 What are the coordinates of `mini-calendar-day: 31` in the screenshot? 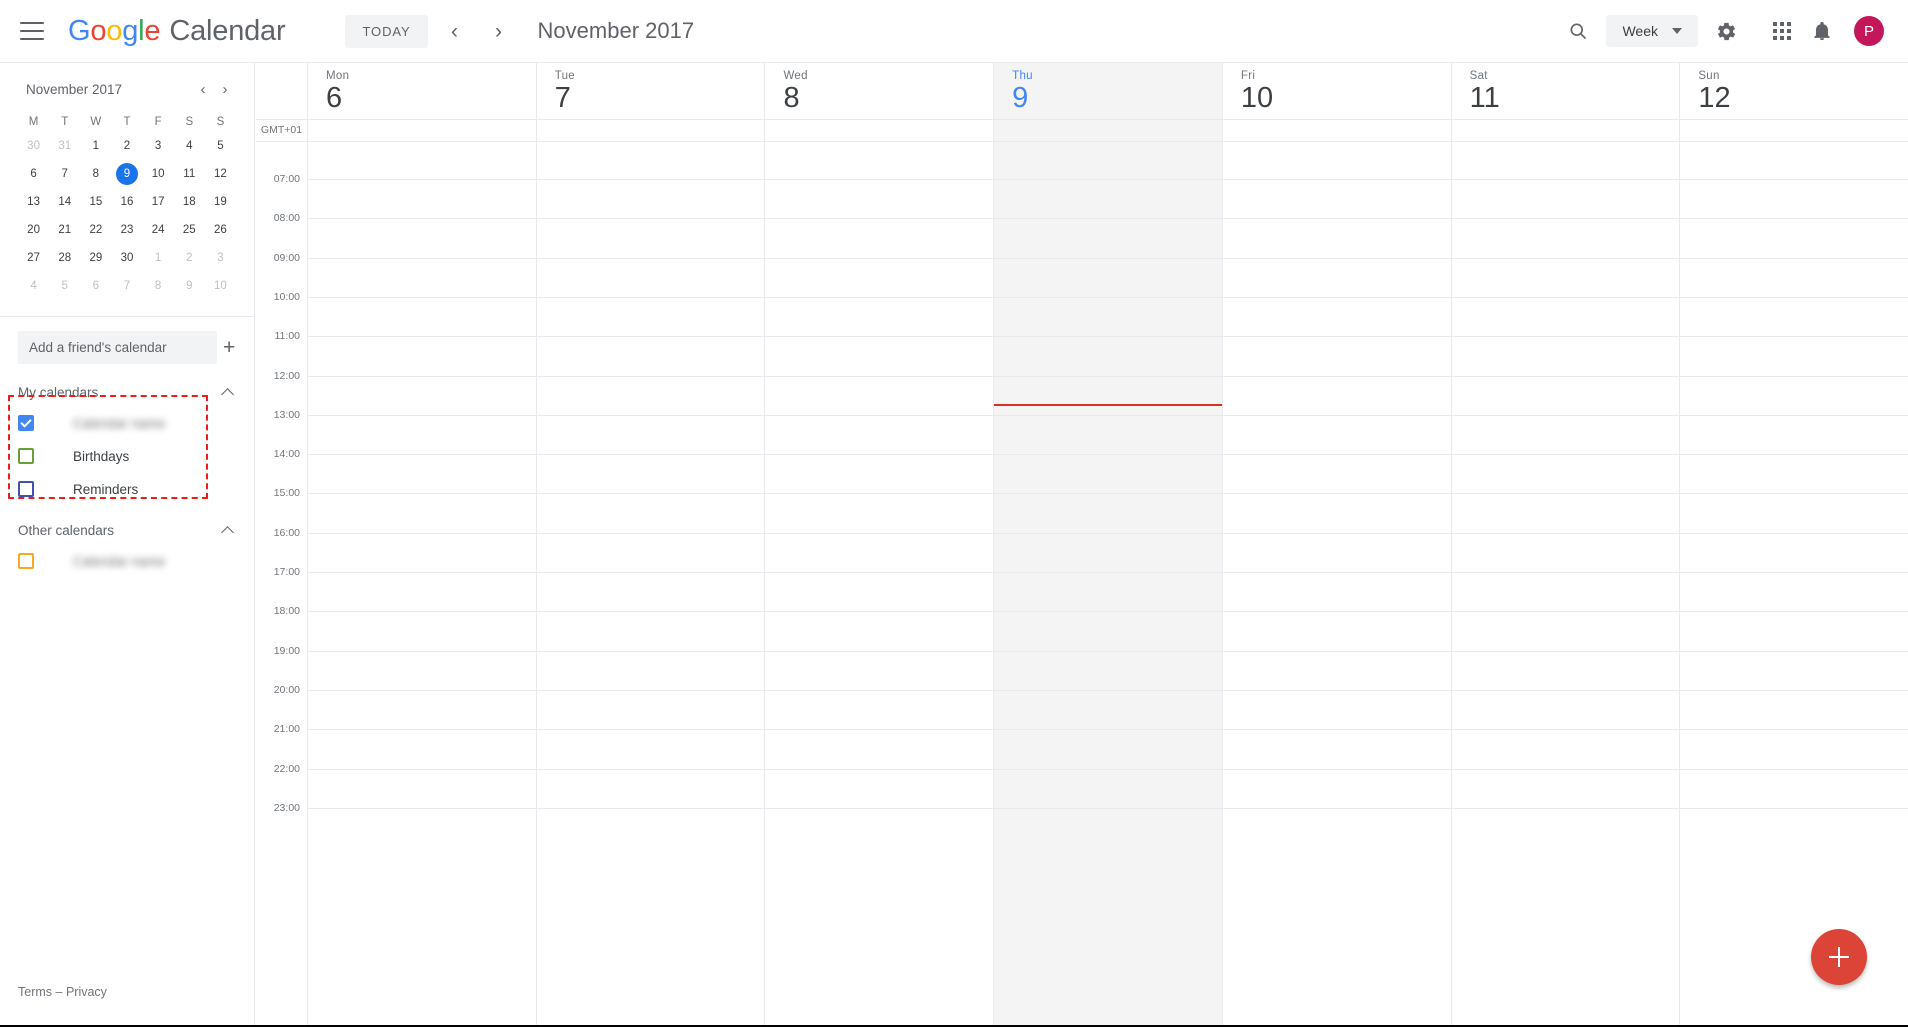 It's located at (64, 145).